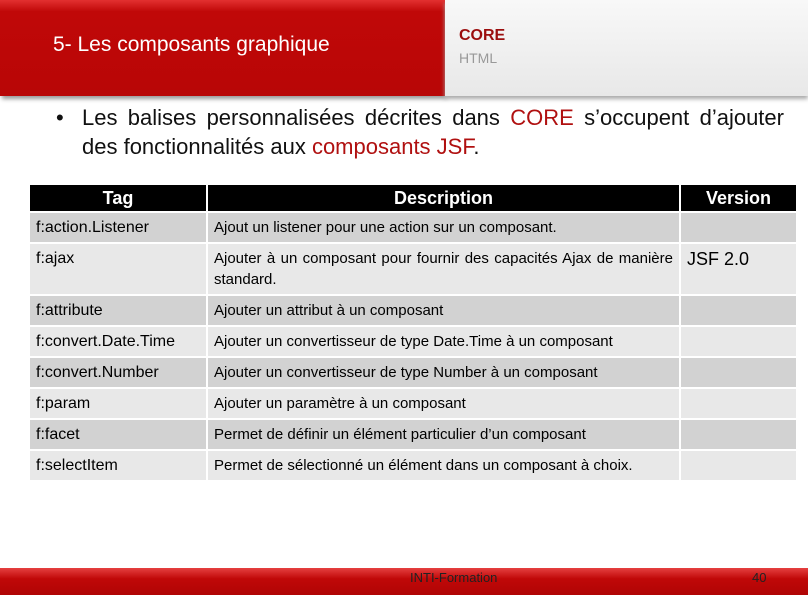  I want to click on footer: INTI-Formation 40, so click(404, 581).